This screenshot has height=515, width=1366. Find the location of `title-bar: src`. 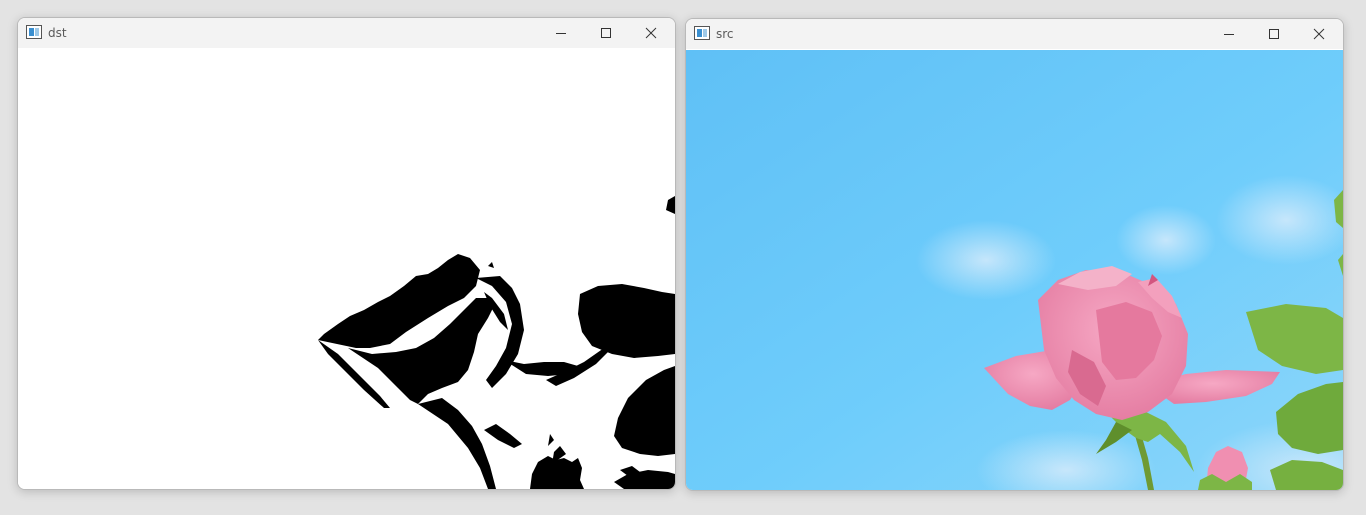

title-bar: src is located at coordinates (1014, 34).